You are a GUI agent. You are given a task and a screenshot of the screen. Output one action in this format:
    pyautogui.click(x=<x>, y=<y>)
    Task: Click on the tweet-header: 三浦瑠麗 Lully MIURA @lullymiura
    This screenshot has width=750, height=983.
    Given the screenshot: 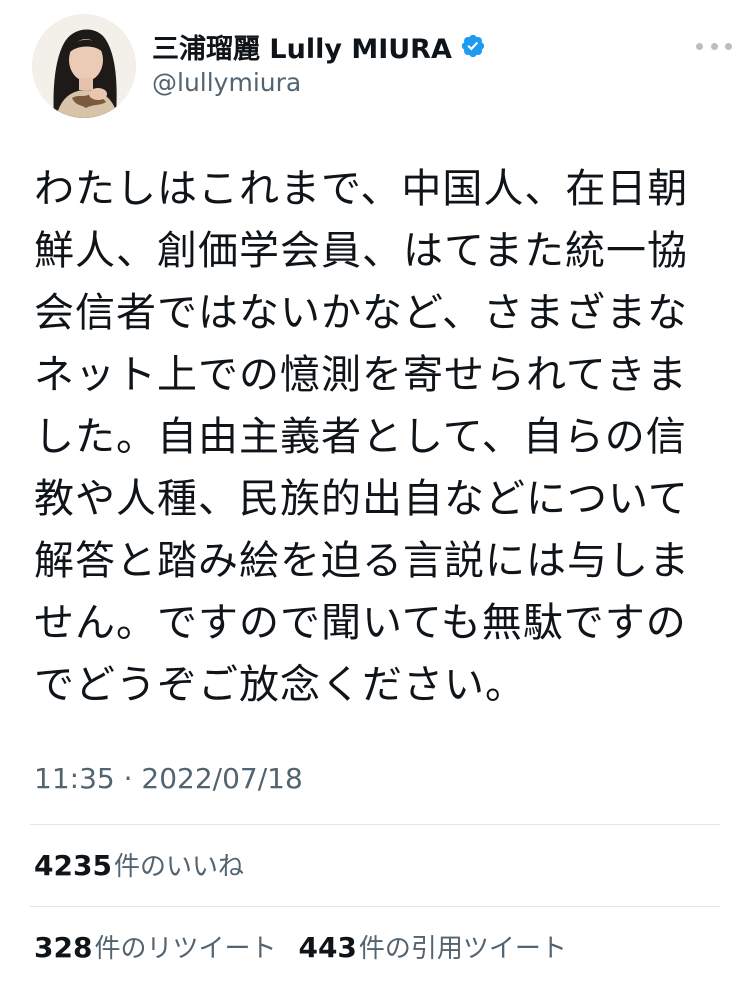 What is the action you would take?
    pyautogui.click(x=382, y=66)
    